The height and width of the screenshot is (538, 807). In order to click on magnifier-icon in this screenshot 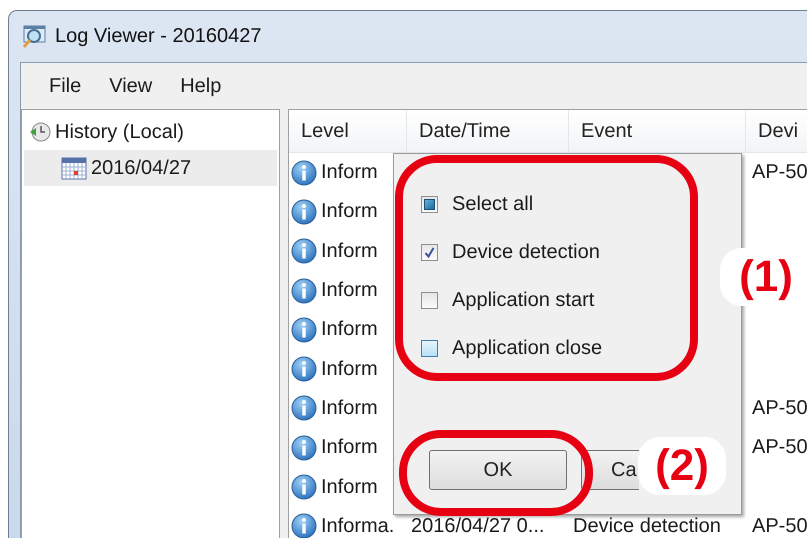, I will do `click(34, 37)`.